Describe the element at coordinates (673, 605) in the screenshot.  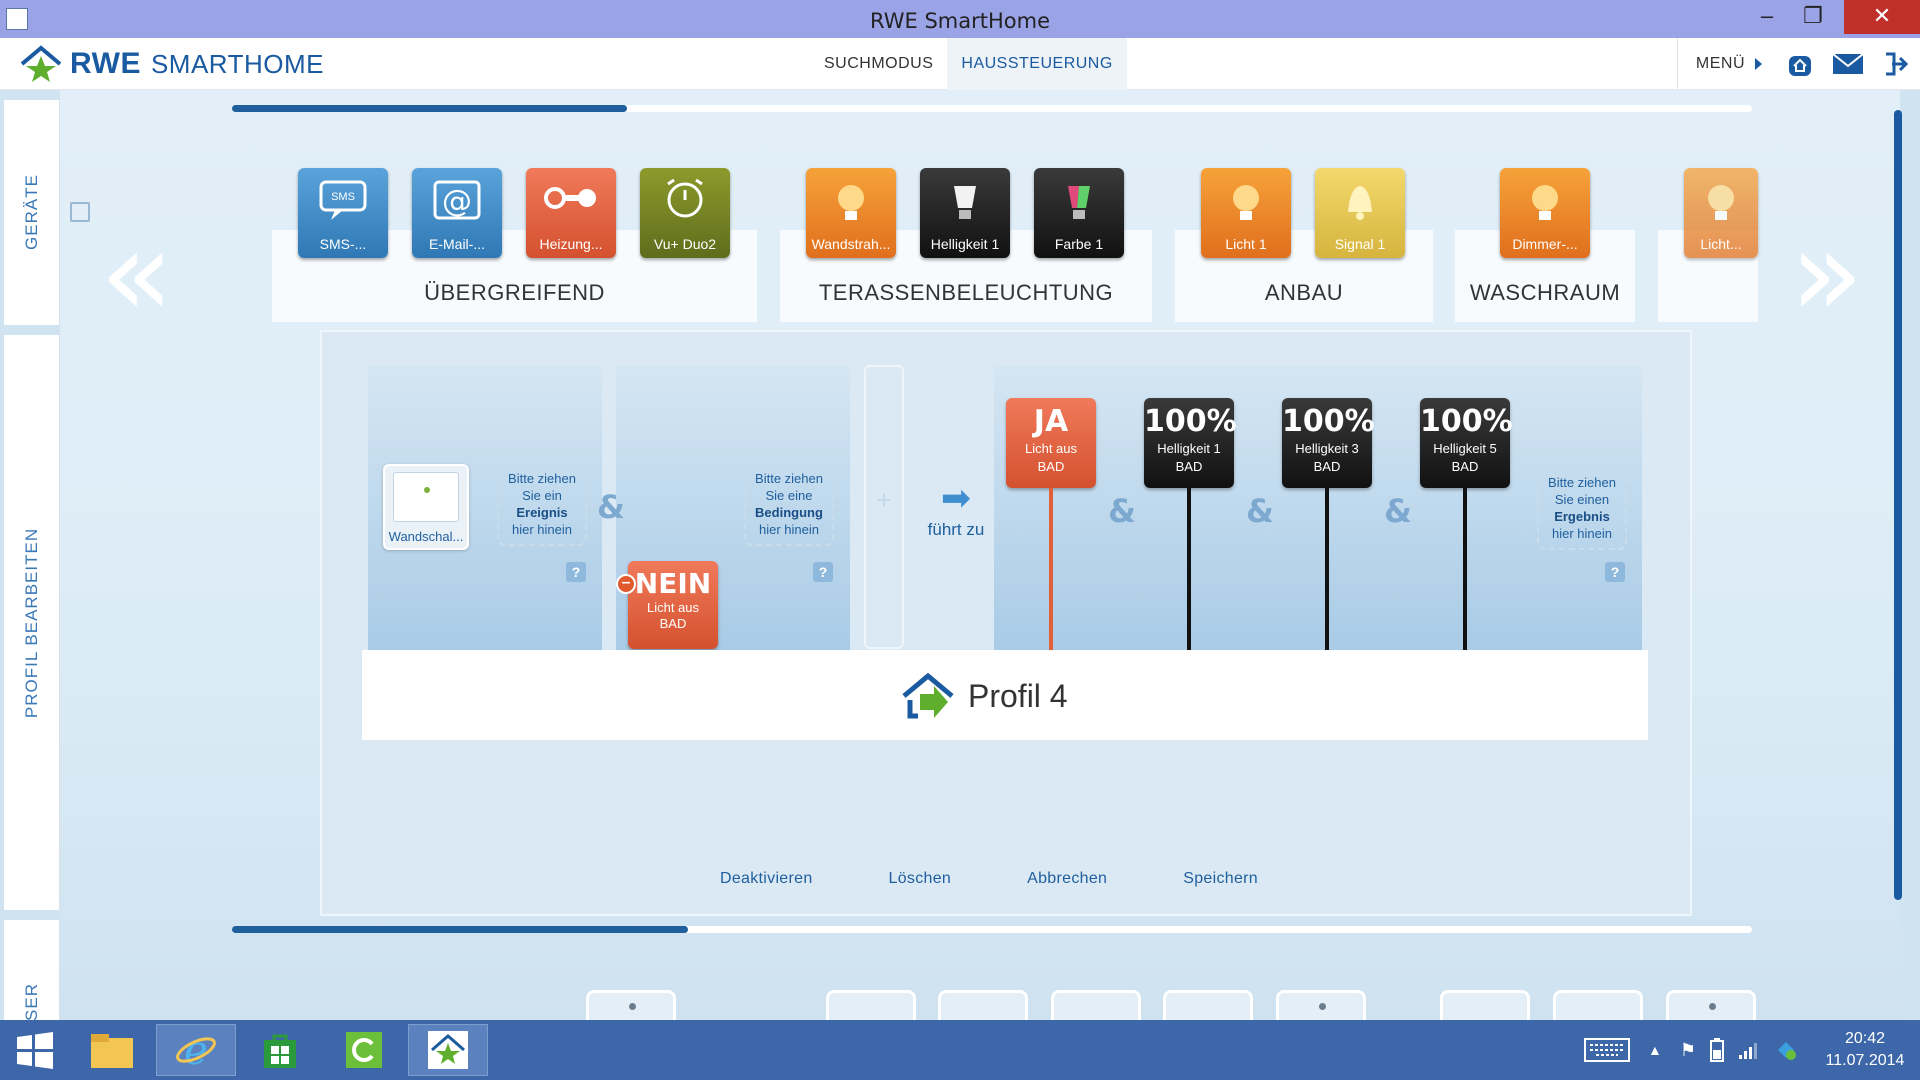
I see `condition-tile: NEIN Licht aus BAD` at that location.